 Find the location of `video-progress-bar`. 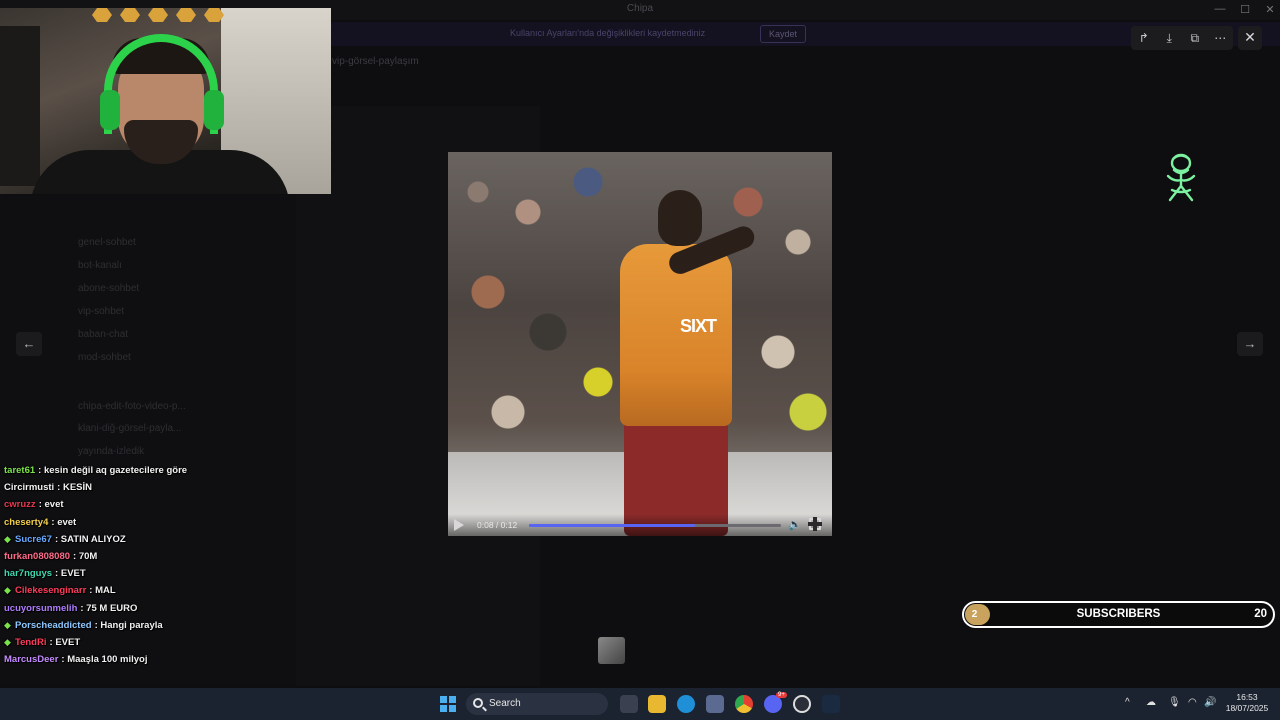

video-progress-bar is located at coordinates (655, 525).